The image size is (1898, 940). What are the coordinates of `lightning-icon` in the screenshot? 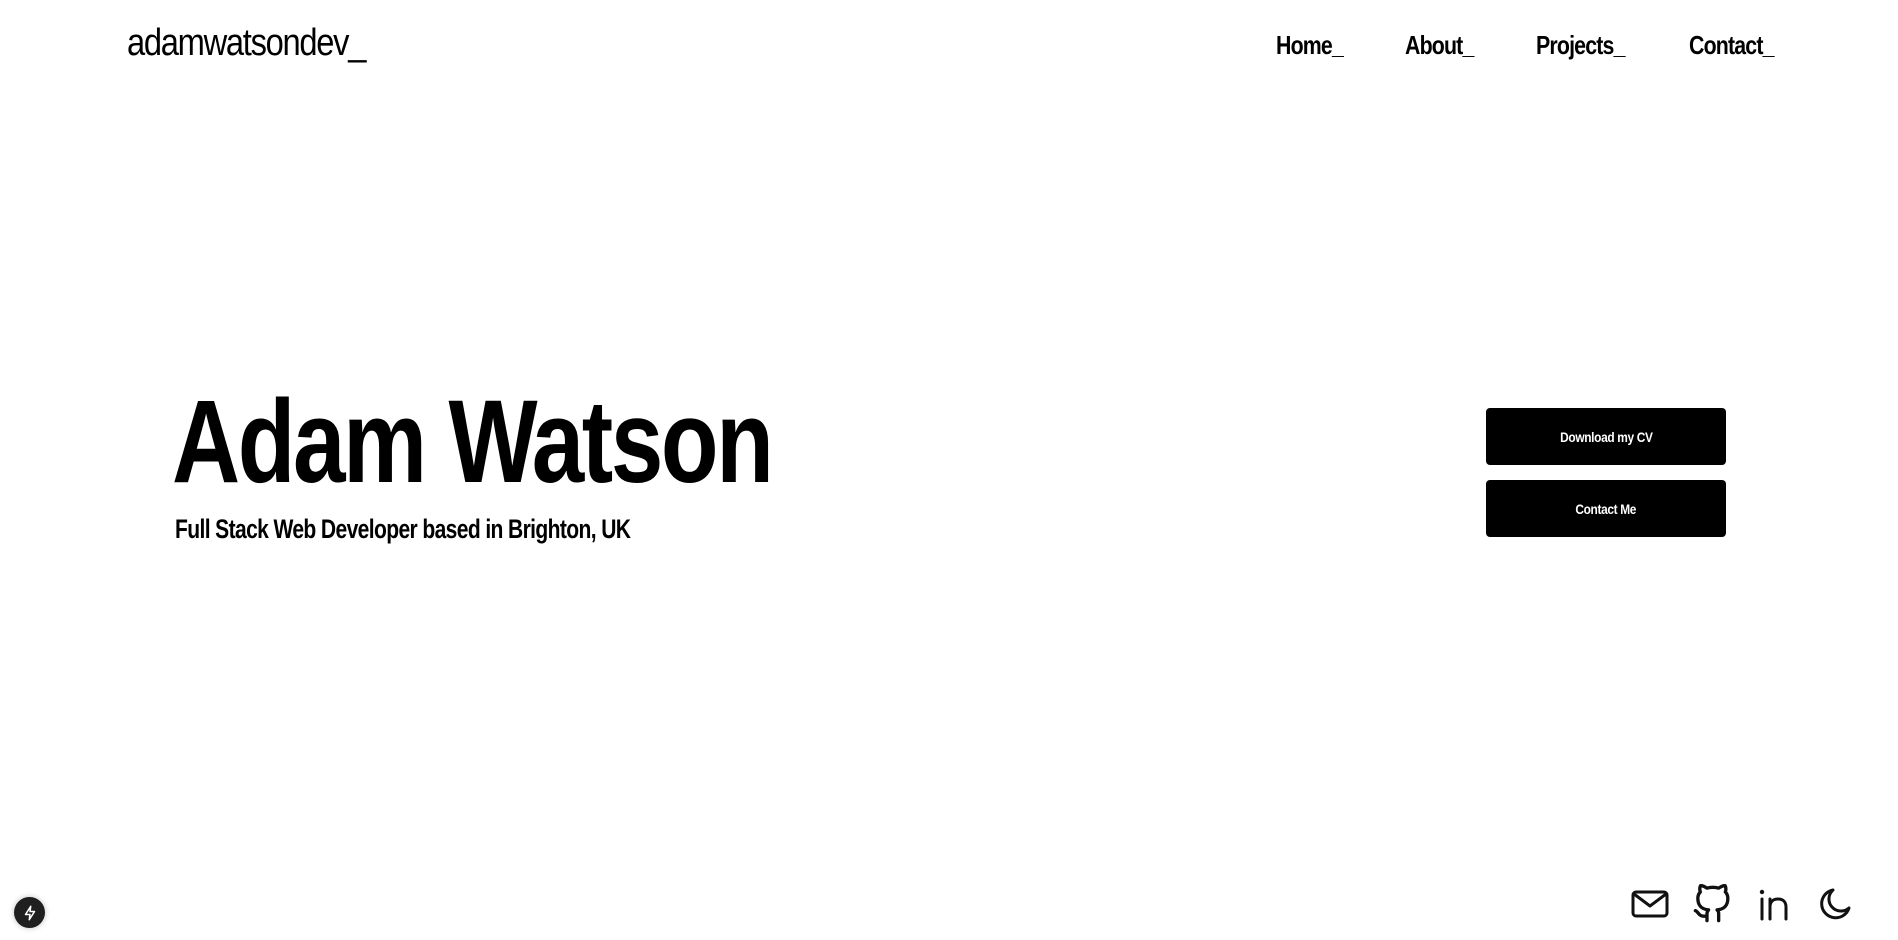 It's located at (29, 912).